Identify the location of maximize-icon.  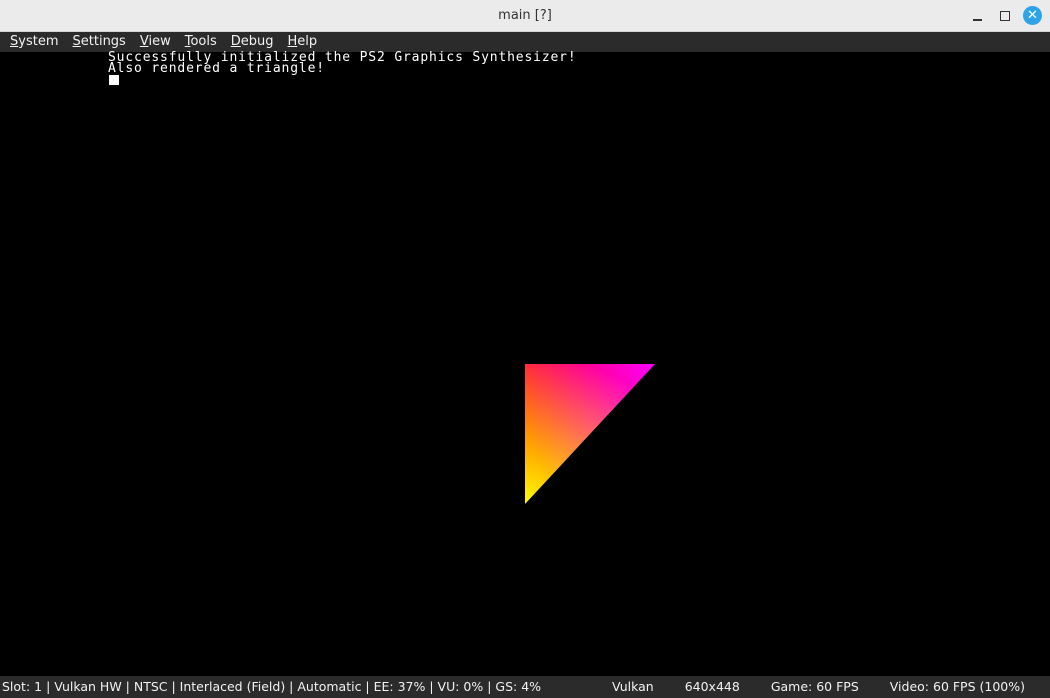
(1005, 16).